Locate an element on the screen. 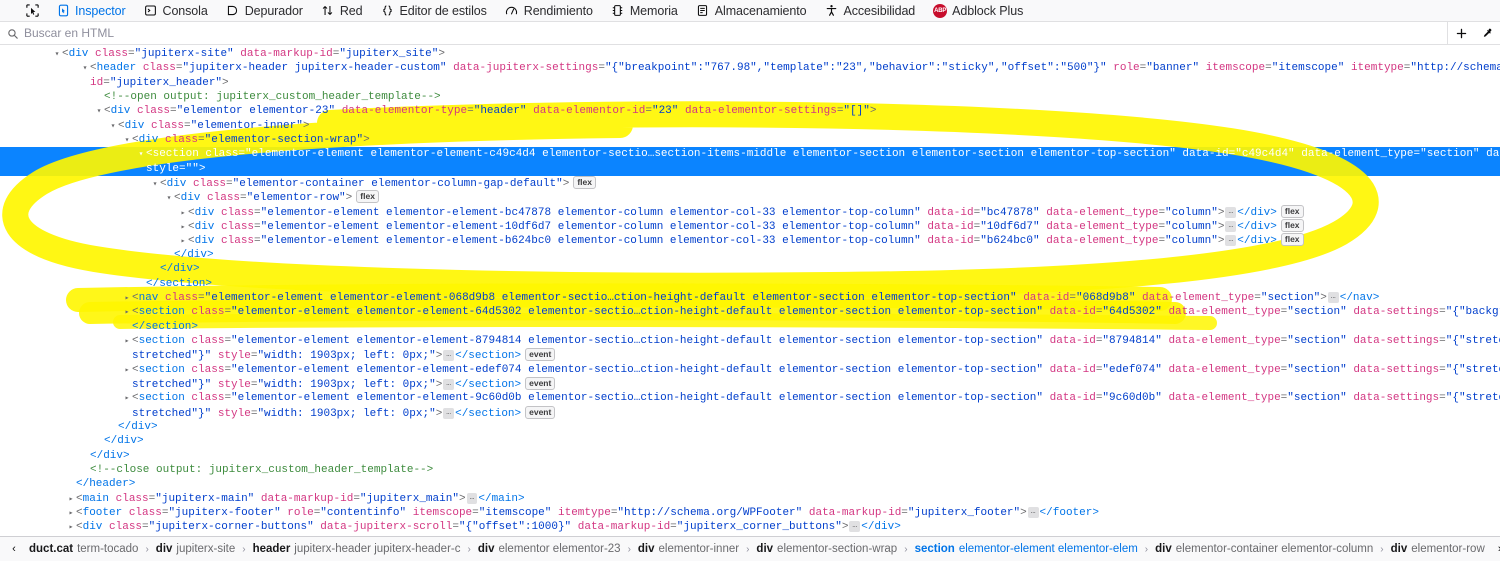 This screenshot has height=561, width=1500. markup-val: "jupiterx_corner_buttons" is located at coordinates (759, 527).